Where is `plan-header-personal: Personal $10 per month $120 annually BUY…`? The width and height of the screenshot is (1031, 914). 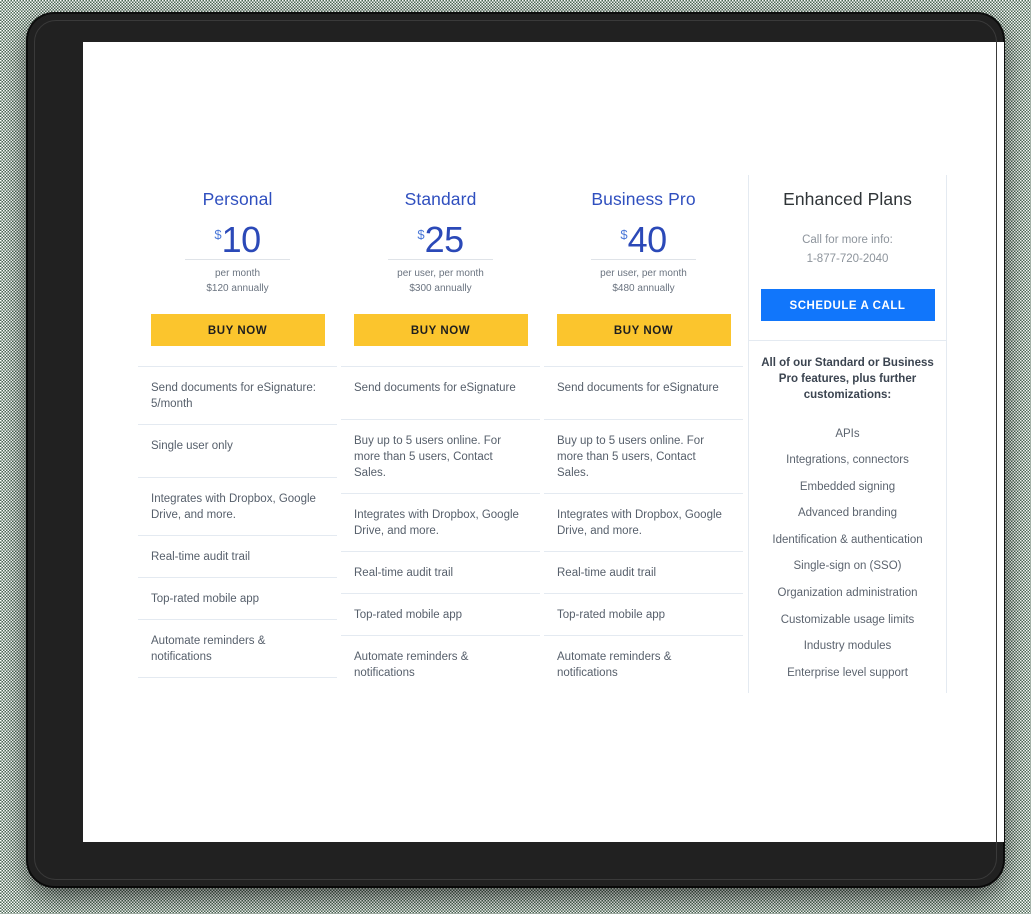 plan-header-personal: Personal $10 per month $120 annually BUY… is located at coordinates (237, 271).